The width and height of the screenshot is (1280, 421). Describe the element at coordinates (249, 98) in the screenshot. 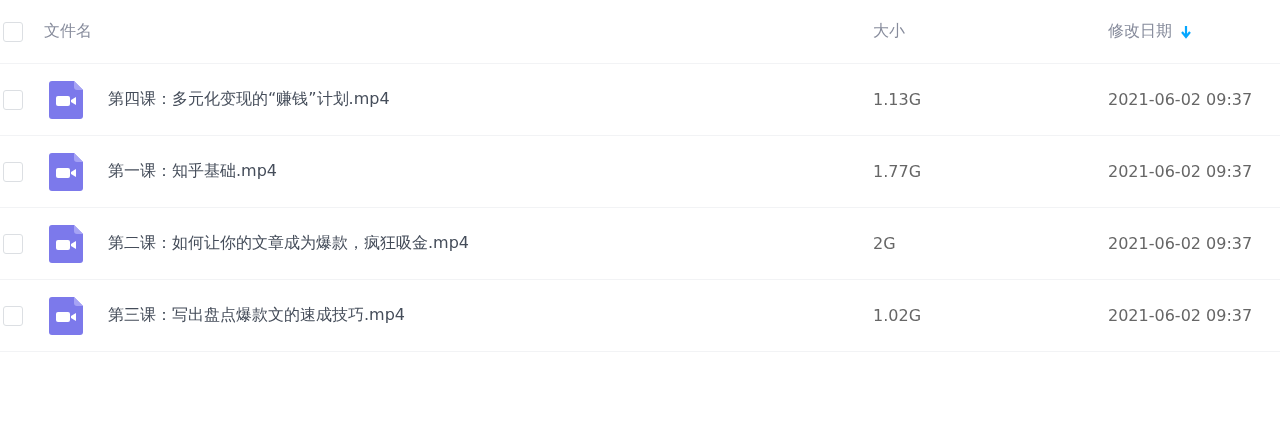

I see `file-name: 第四课：多元化变现的“赚钱”计划.mp4` at that location.